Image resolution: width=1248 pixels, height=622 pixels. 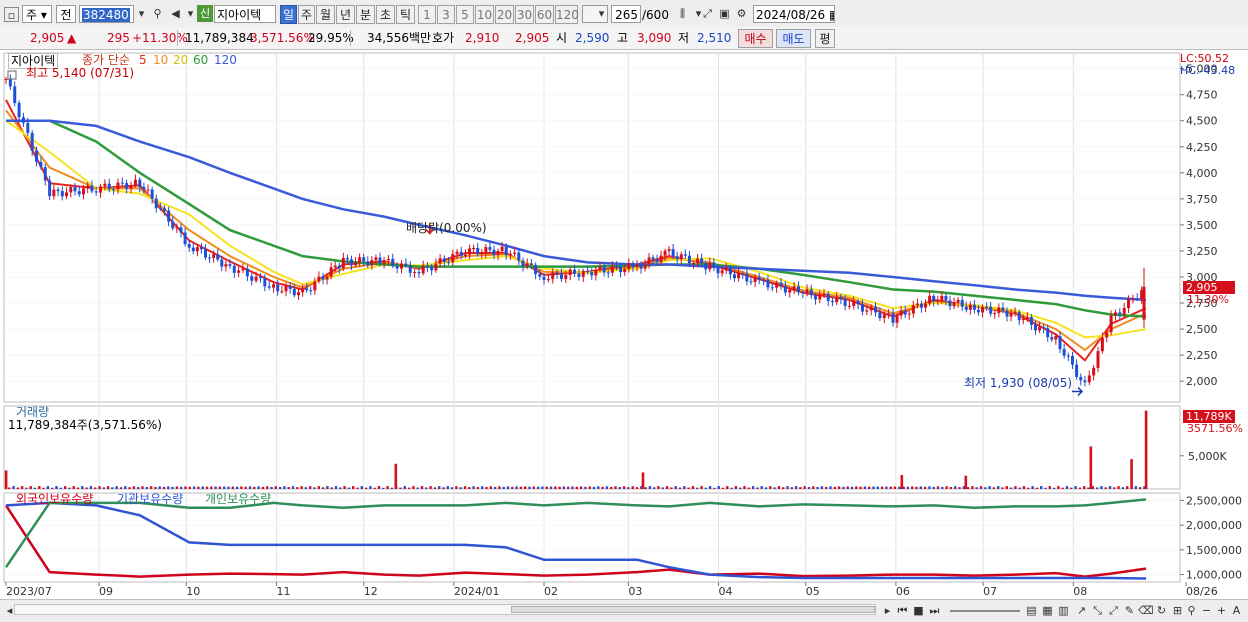 I want to click on tab-period-4: 분, so click(x=365, y=14).